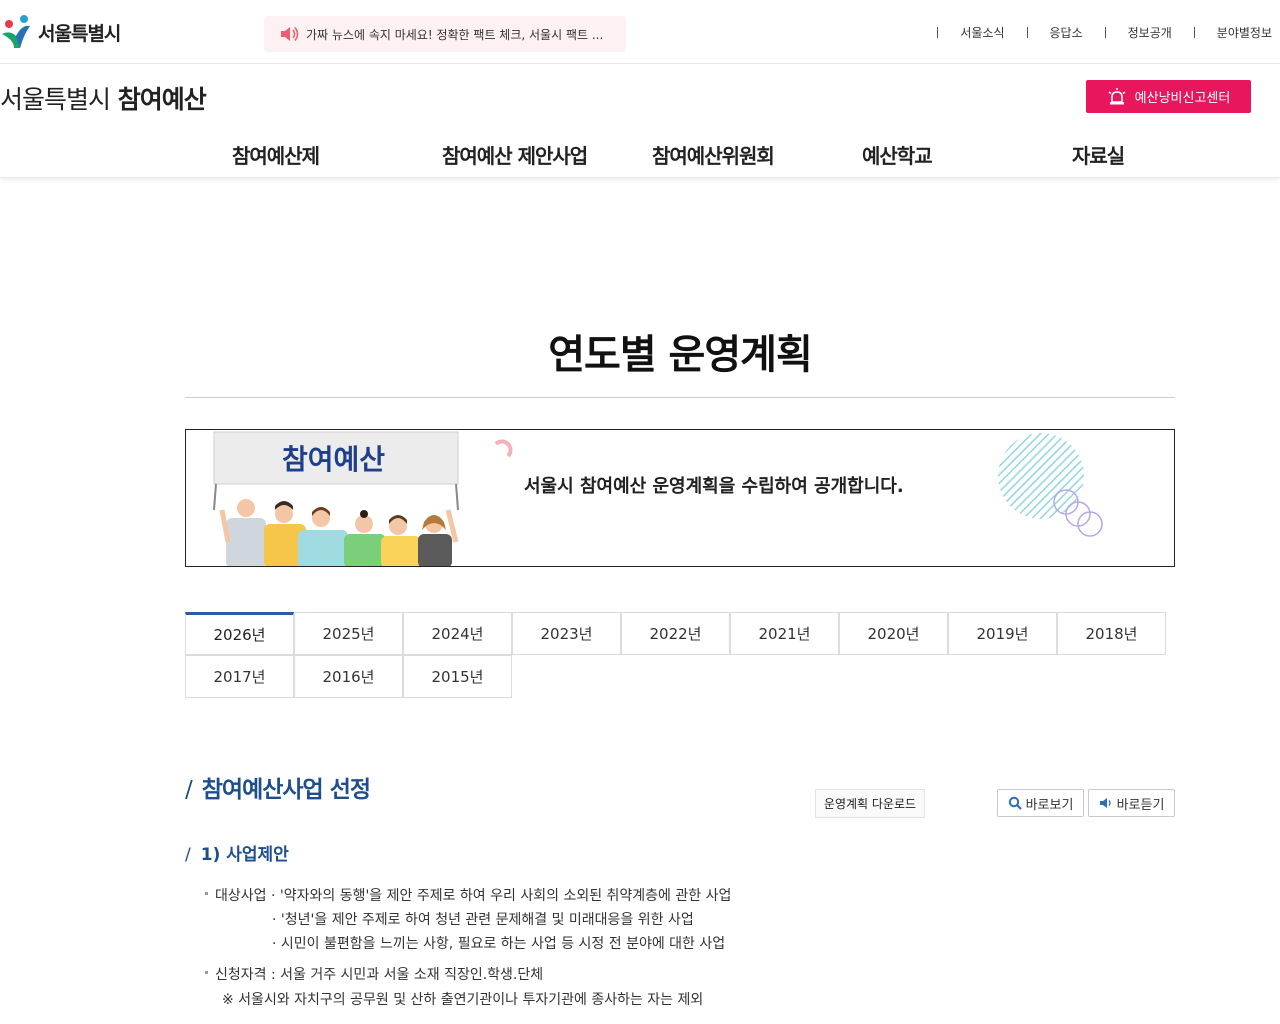  I want to click on seoul-logo-icon, so click(16, 31).